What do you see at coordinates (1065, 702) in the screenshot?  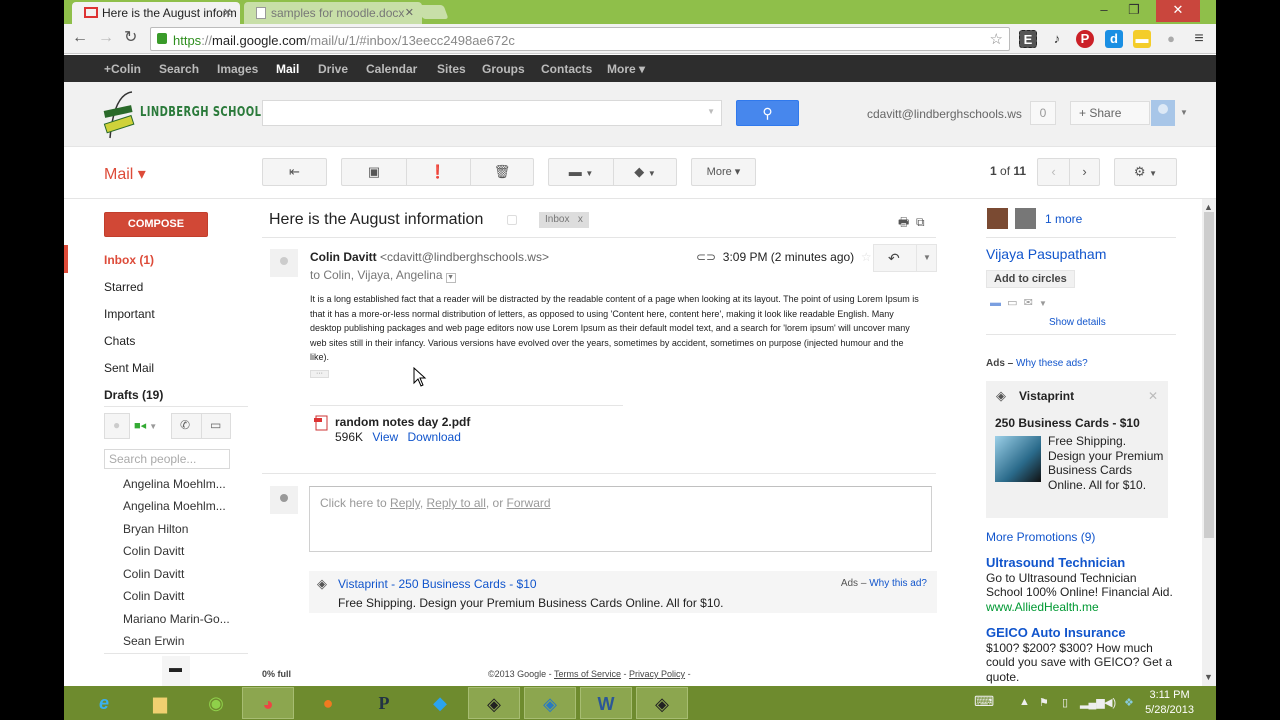 I see `battery-icon: ▯` at bounding box center [1065, 702].